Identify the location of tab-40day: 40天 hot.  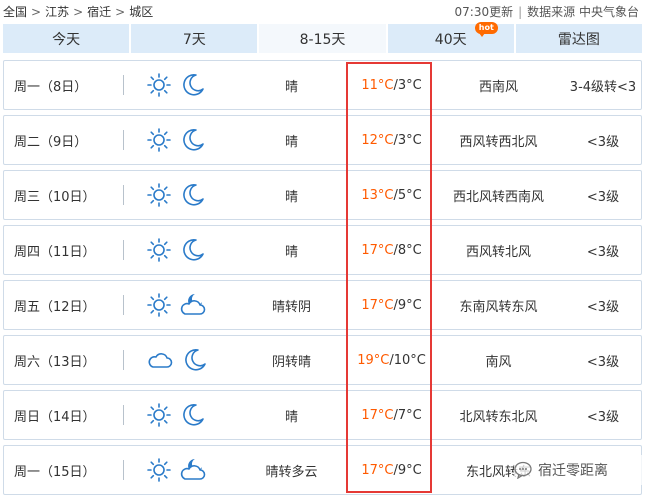
(450, 37).